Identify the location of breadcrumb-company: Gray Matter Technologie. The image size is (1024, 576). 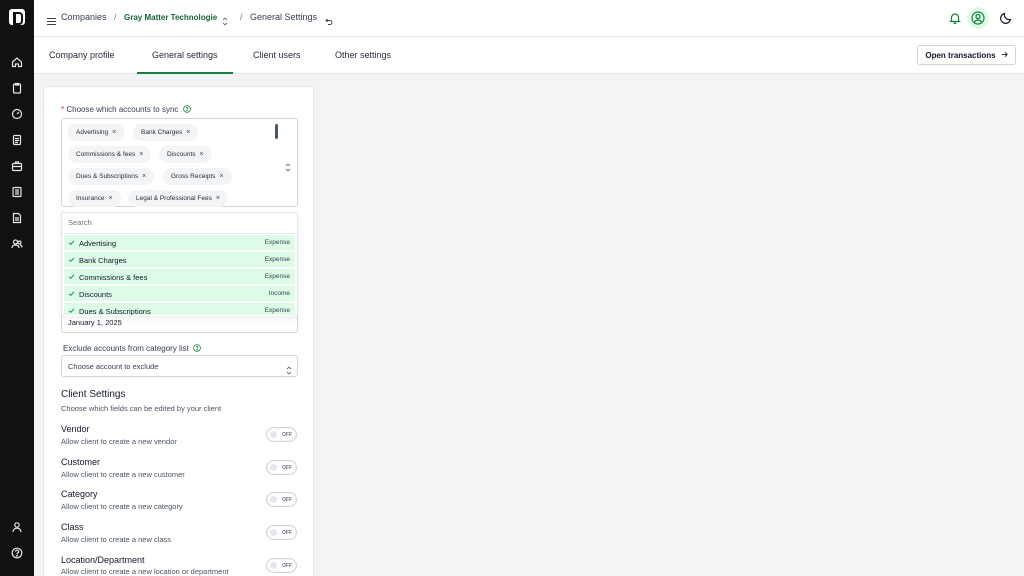
(170, 17).